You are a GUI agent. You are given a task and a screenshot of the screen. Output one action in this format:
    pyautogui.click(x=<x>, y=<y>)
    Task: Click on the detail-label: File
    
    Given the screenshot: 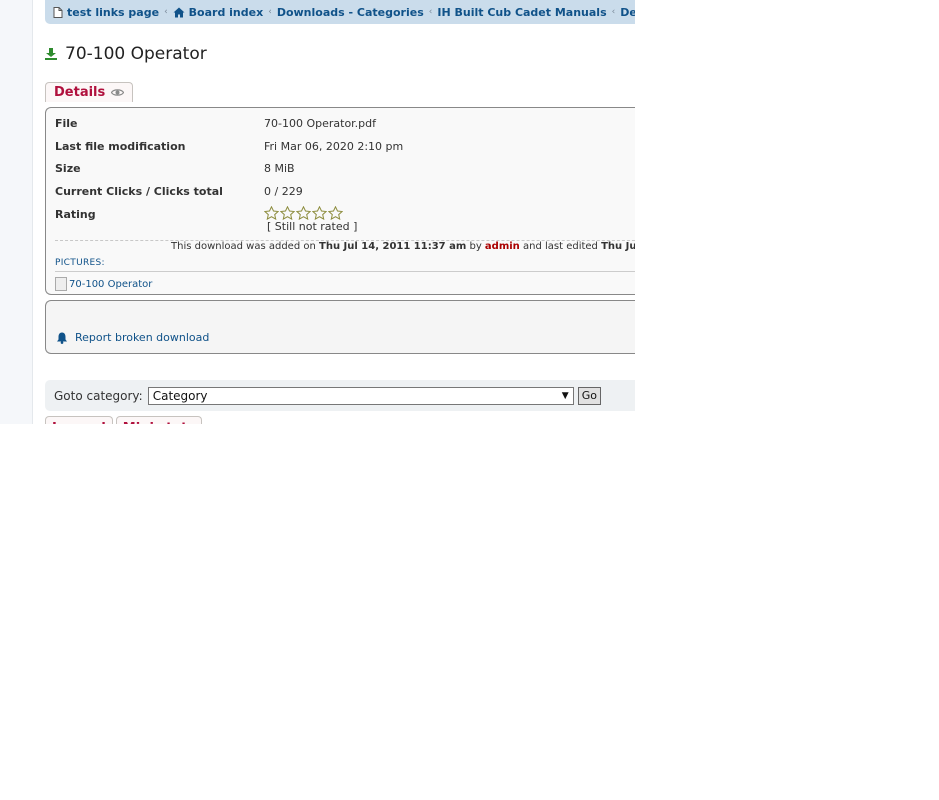 What is the action you would take?
    pyautogui.click(x=66, y=123)
    